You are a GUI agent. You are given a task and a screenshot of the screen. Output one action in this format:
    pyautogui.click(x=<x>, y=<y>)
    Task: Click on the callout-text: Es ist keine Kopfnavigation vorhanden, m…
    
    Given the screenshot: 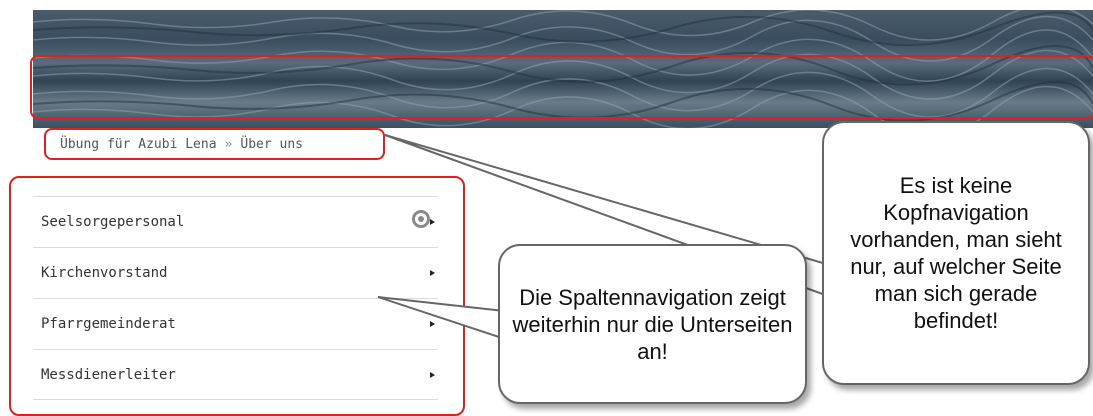 What is the action you would take?
    pyautogui.click(x=956, y=253)
    